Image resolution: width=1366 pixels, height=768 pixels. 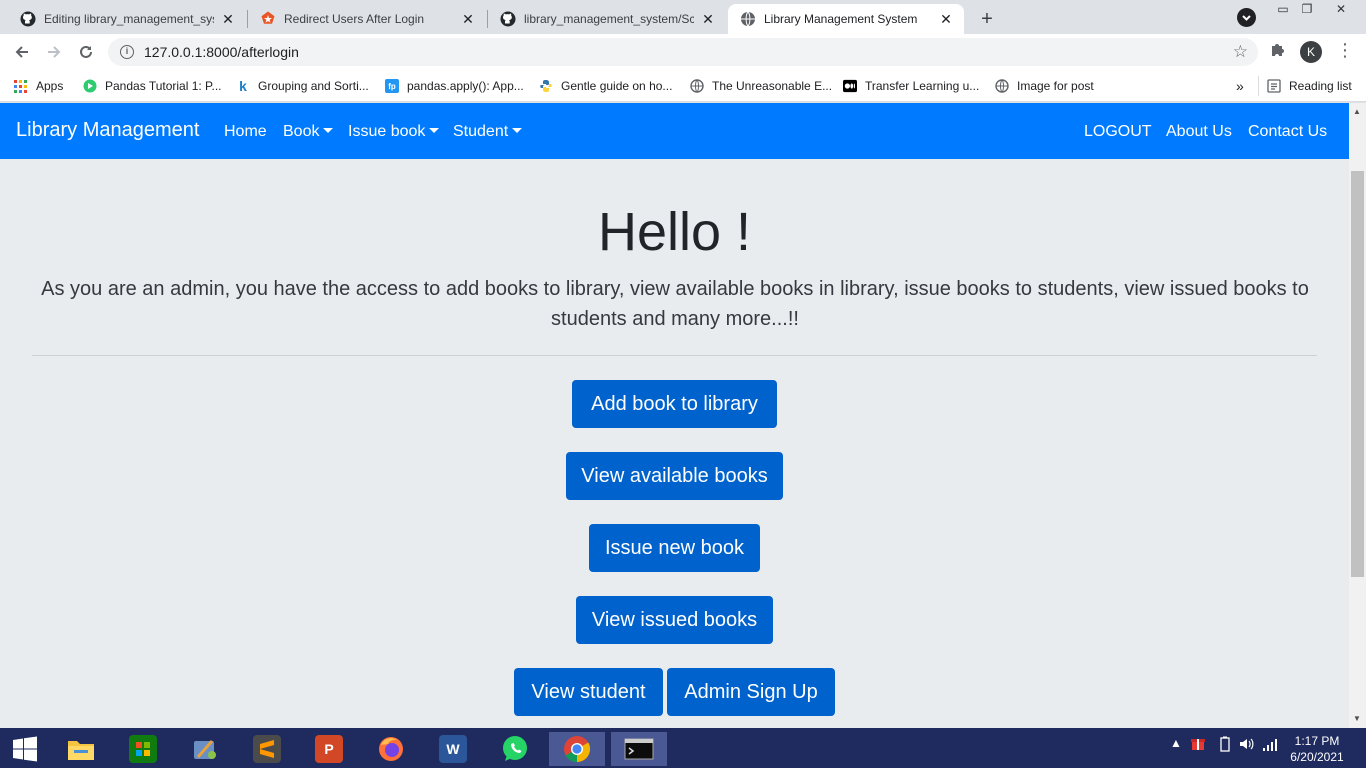 I want to click on tab-search-icon, so click(x=1246, y=17).